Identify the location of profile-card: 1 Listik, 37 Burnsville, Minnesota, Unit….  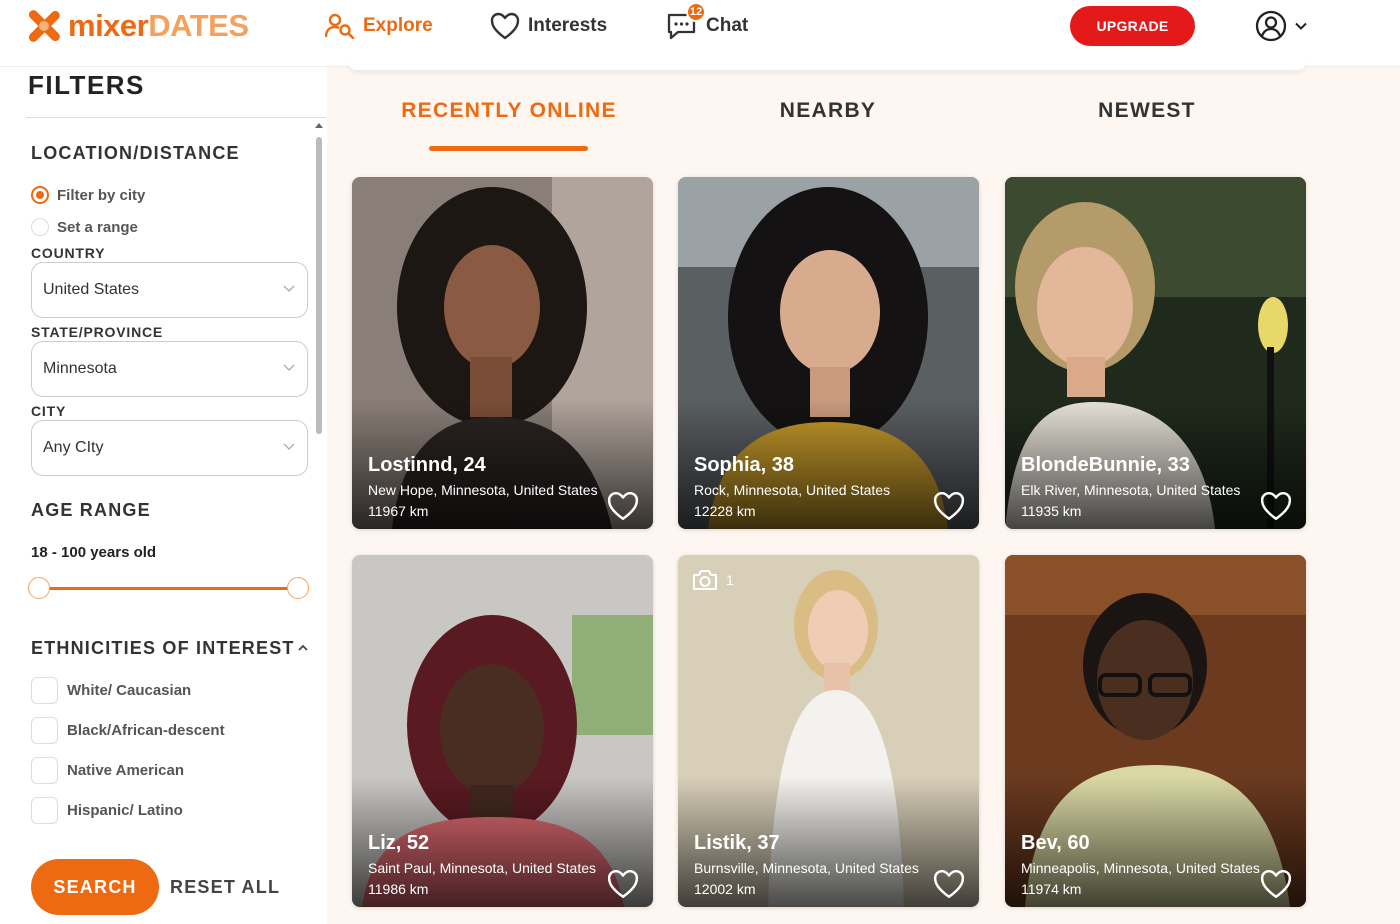
(828, 731).